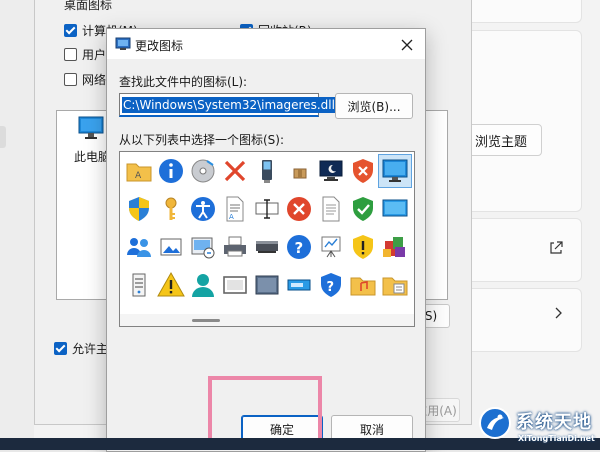 The image size is (600, 452). I want to click on help-icon: ?, so click(299, 247).